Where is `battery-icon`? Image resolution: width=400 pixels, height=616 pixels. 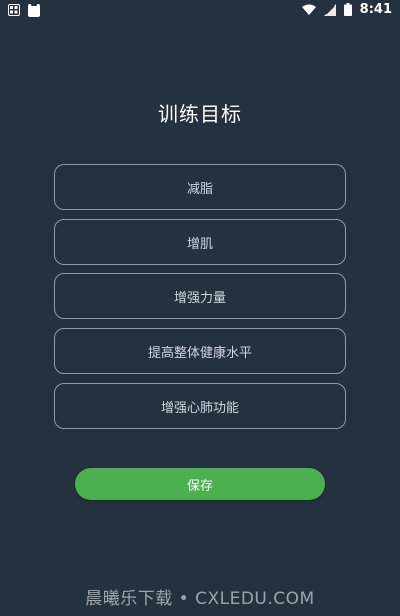 battery-icon is located at coordinates (347, 9).